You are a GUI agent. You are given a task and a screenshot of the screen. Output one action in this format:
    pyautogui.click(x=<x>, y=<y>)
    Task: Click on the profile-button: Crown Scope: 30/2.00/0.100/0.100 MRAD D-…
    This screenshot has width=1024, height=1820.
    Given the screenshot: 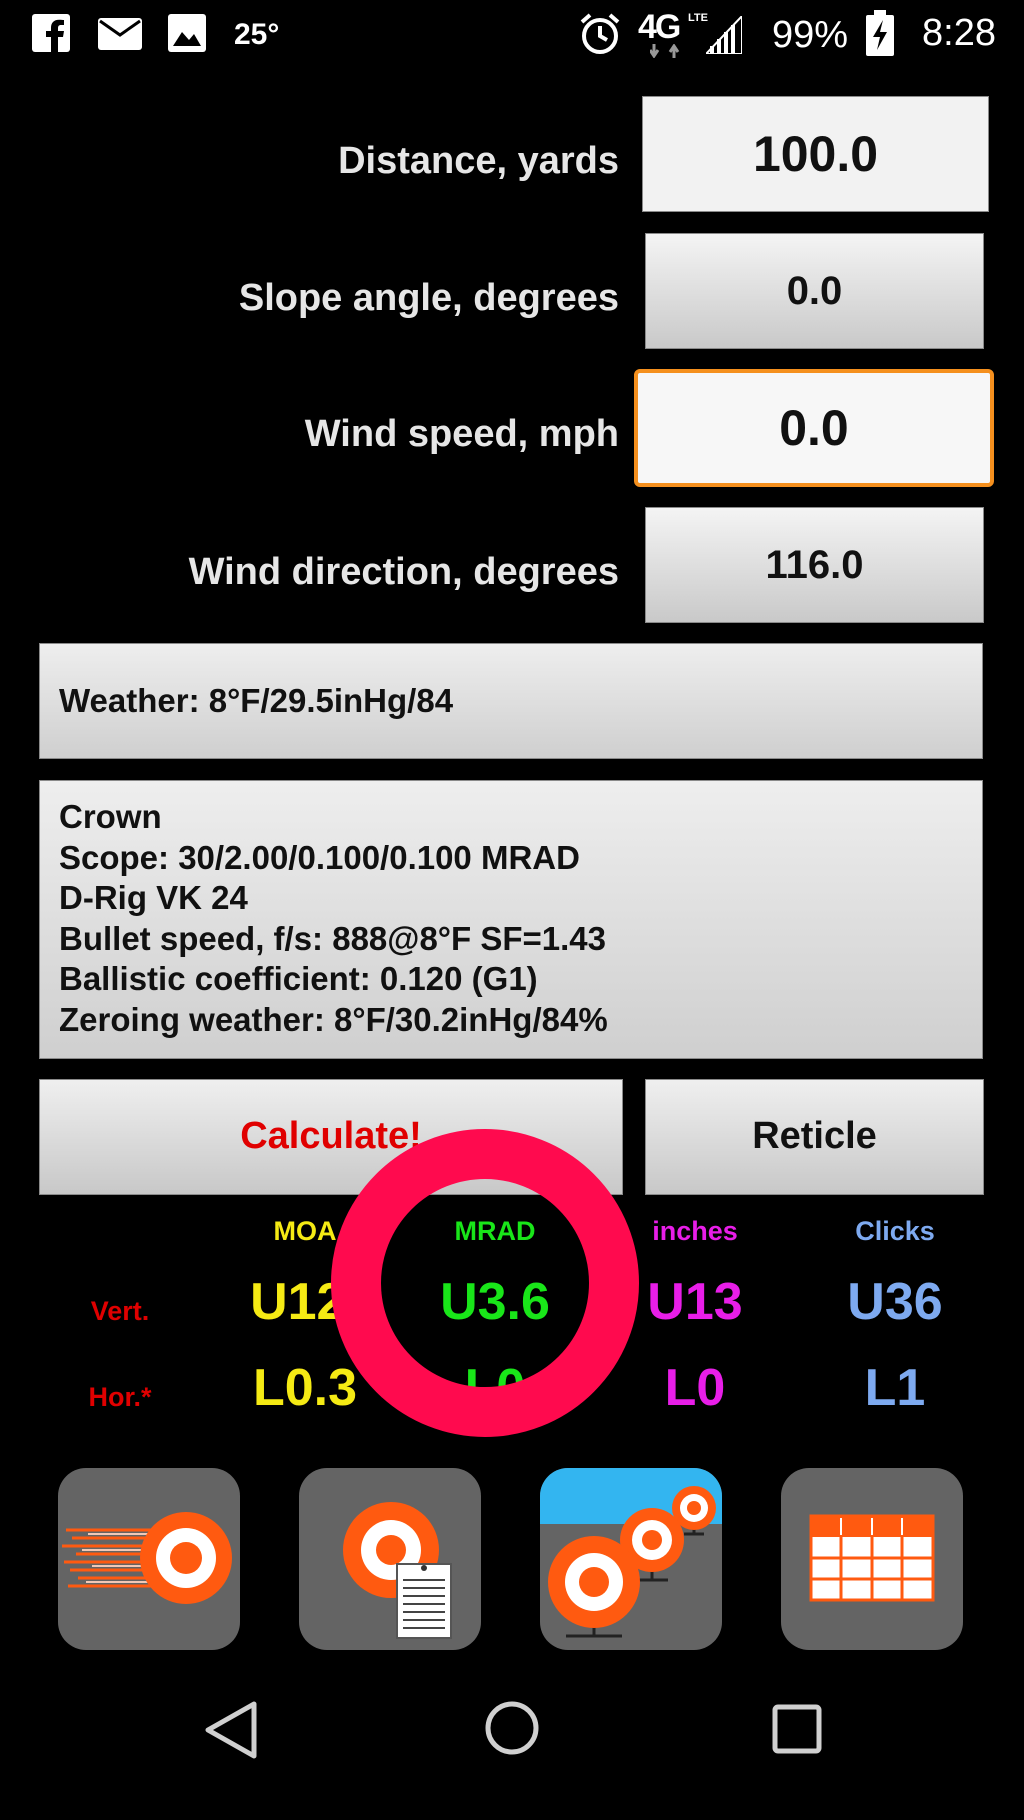 What is the action you would take?
    pyautogui.click(x=511, y=919)
    